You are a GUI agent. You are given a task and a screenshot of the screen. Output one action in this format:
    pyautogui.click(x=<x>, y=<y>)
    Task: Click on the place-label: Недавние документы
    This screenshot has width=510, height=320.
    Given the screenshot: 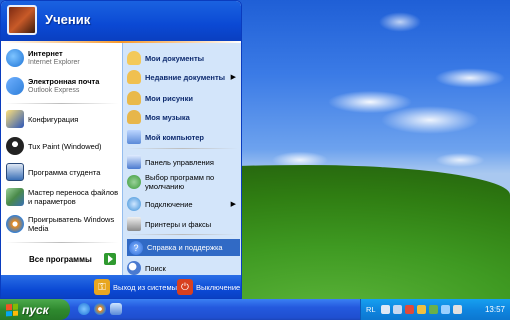 What is the action you would take?
    pyautogui.click(x=185, y=77)
    